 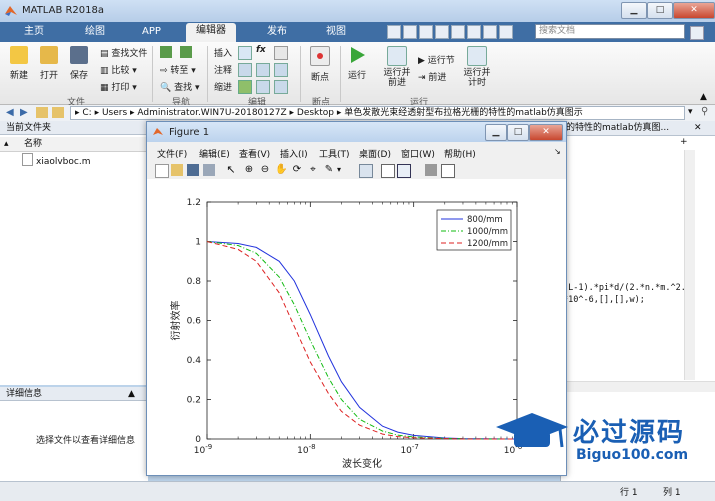 I want to click on close-button: ✕, so click(x=694, y=10).